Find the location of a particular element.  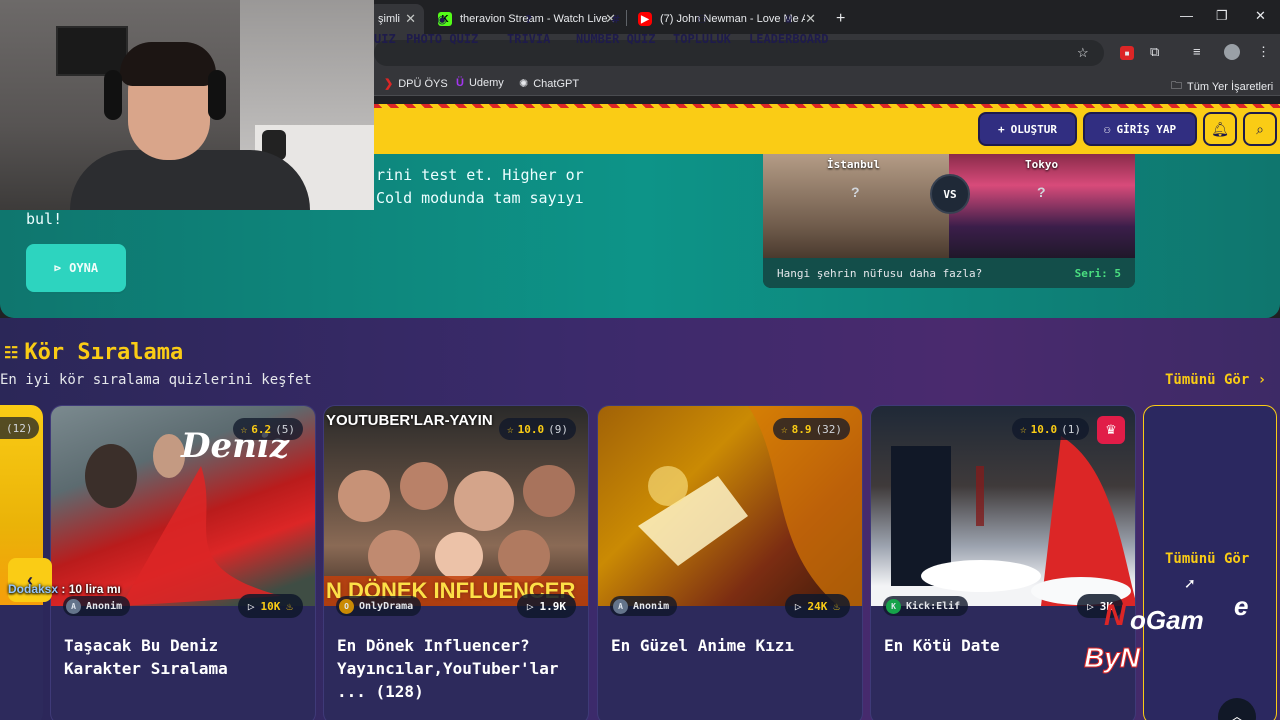

create-button: + OLUŞTUR is located at coordinates (1027, 129).